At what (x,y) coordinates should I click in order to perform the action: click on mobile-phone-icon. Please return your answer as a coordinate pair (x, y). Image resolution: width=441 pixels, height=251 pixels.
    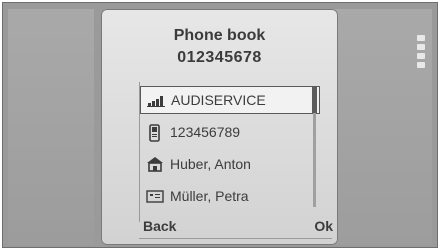
    Looking at the image, I should click on (156, 133).